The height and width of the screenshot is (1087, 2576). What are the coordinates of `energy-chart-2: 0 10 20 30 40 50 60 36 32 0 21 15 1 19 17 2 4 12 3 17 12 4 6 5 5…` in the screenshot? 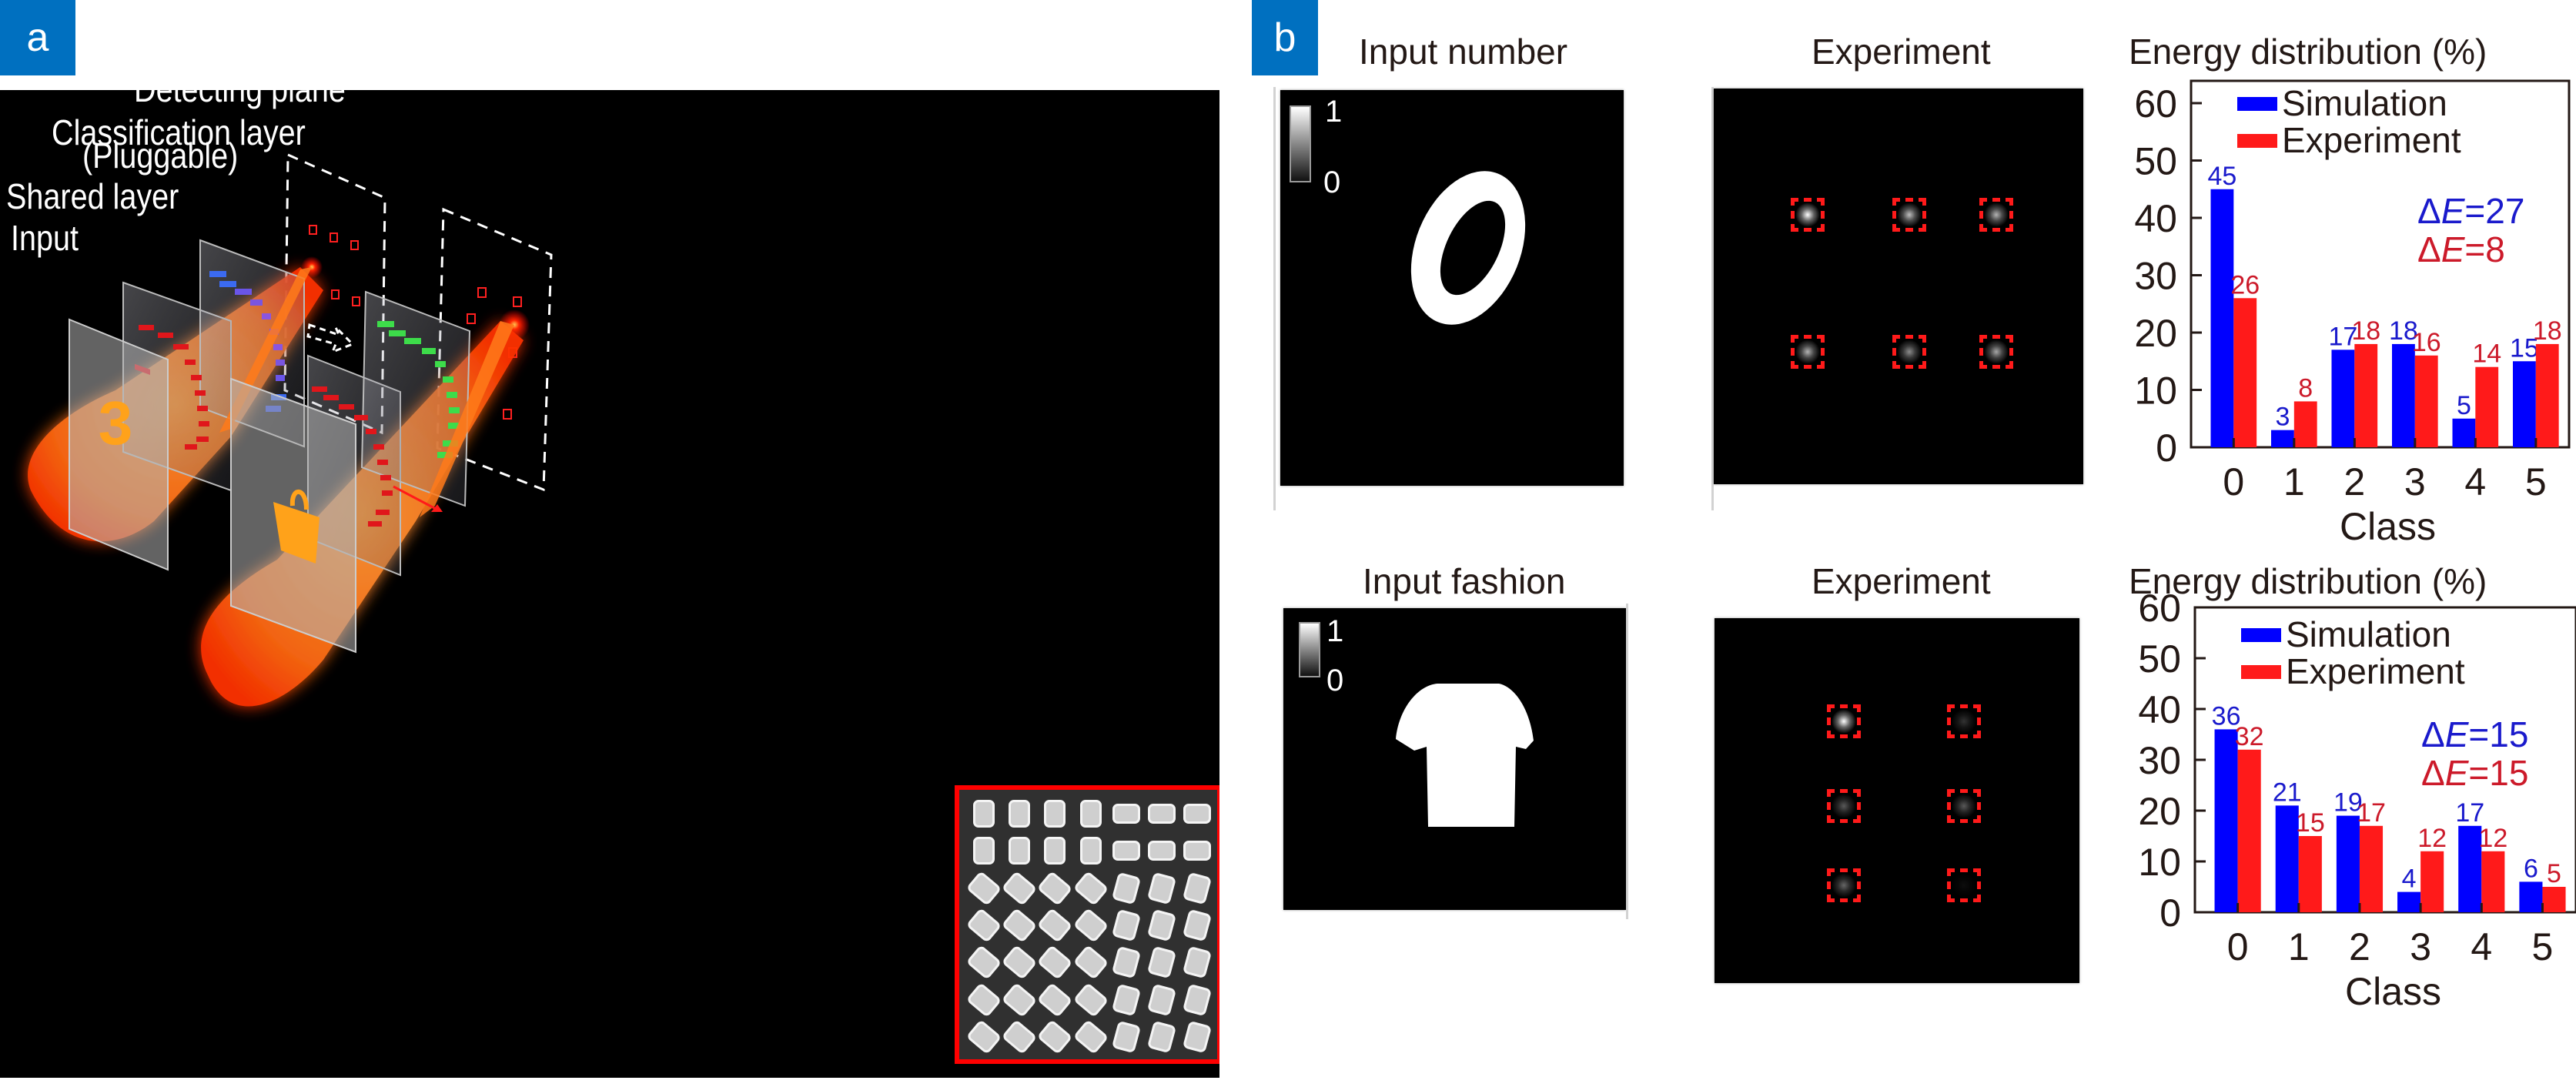 It's located at (2343, 835).